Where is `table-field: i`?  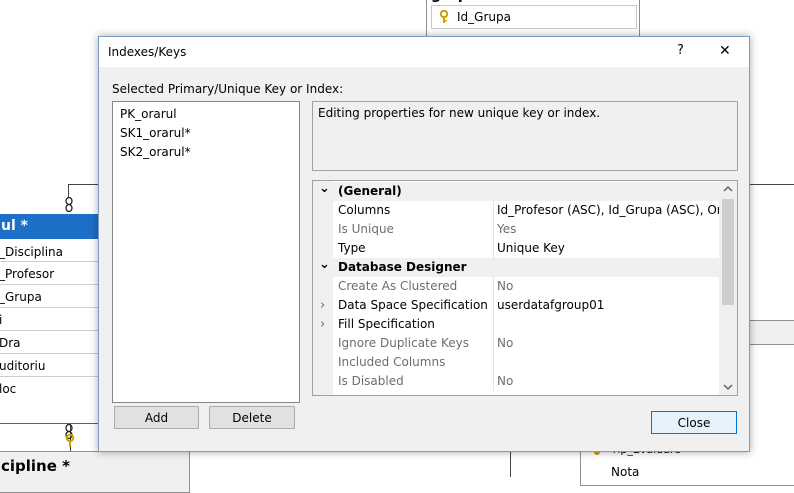 table-field: i is located at coordinates (1, 320).